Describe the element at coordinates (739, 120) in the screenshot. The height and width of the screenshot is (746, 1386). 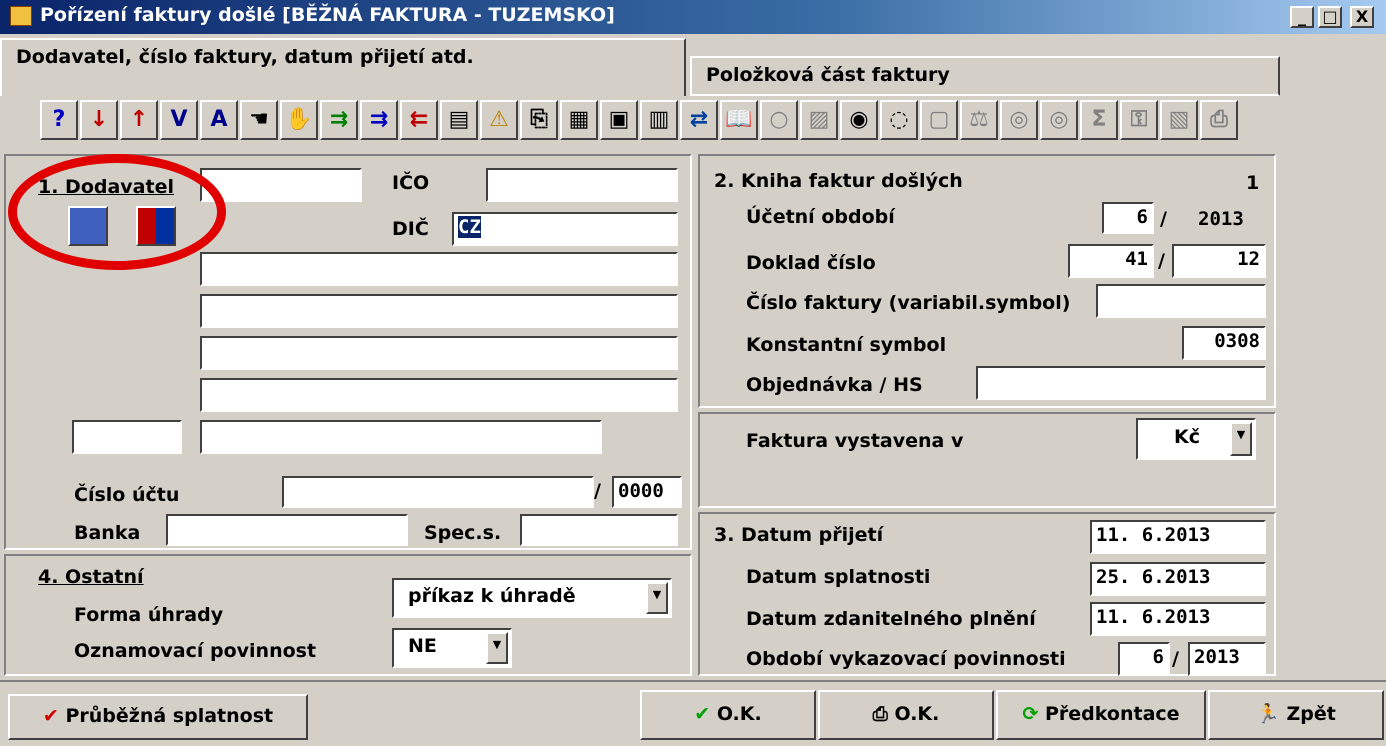
I see `book-icon: 📖` at that location.